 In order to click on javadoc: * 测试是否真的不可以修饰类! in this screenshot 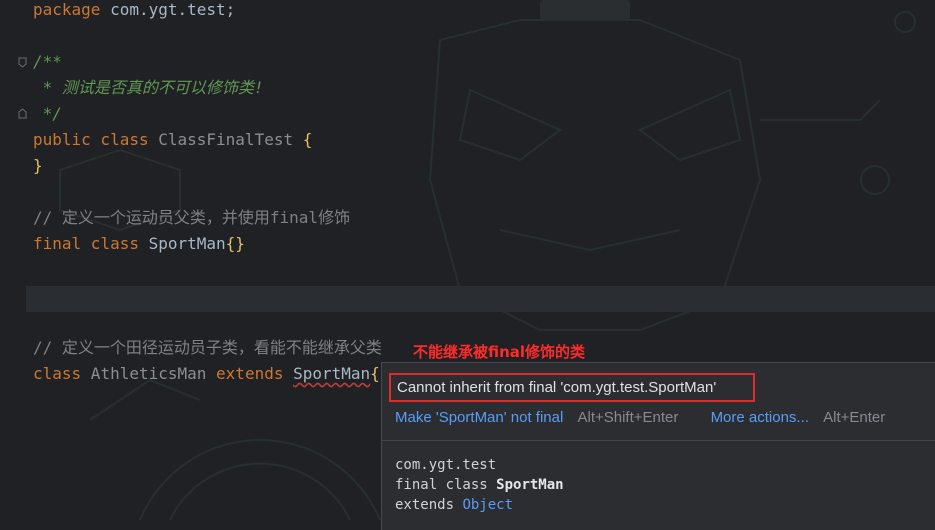, I will do `click(148, 87)`.